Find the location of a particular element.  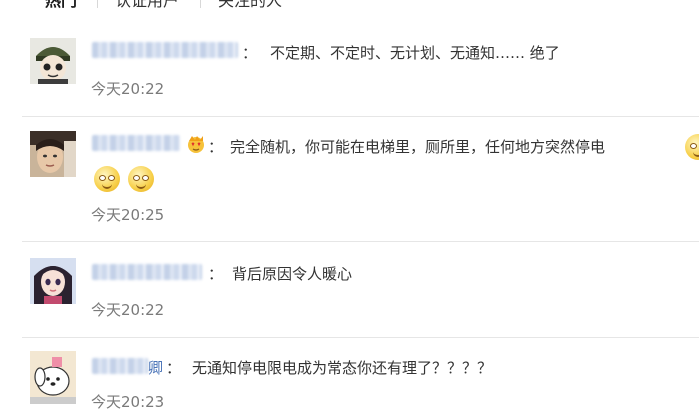

comment-time: 今天20:25 is located at coordinates (127, 215).